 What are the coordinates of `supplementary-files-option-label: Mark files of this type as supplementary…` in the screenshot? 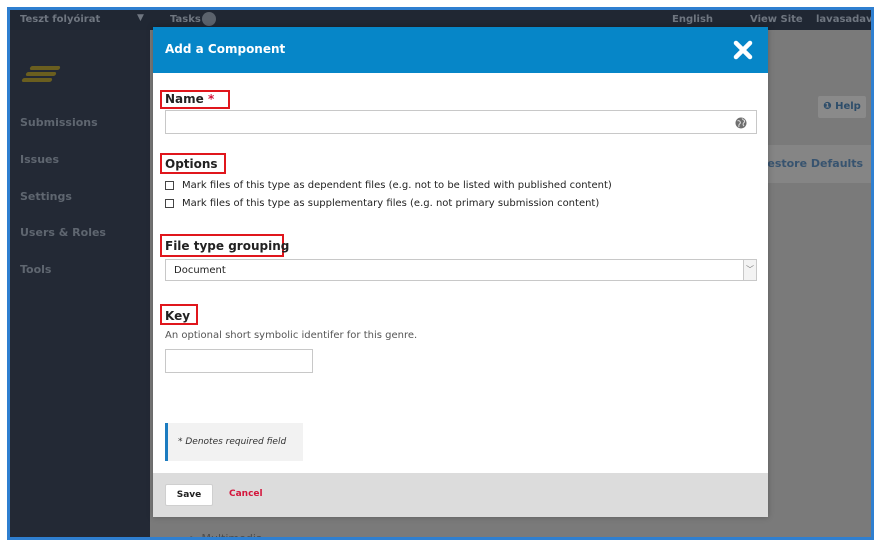 It's located at (391, 203).